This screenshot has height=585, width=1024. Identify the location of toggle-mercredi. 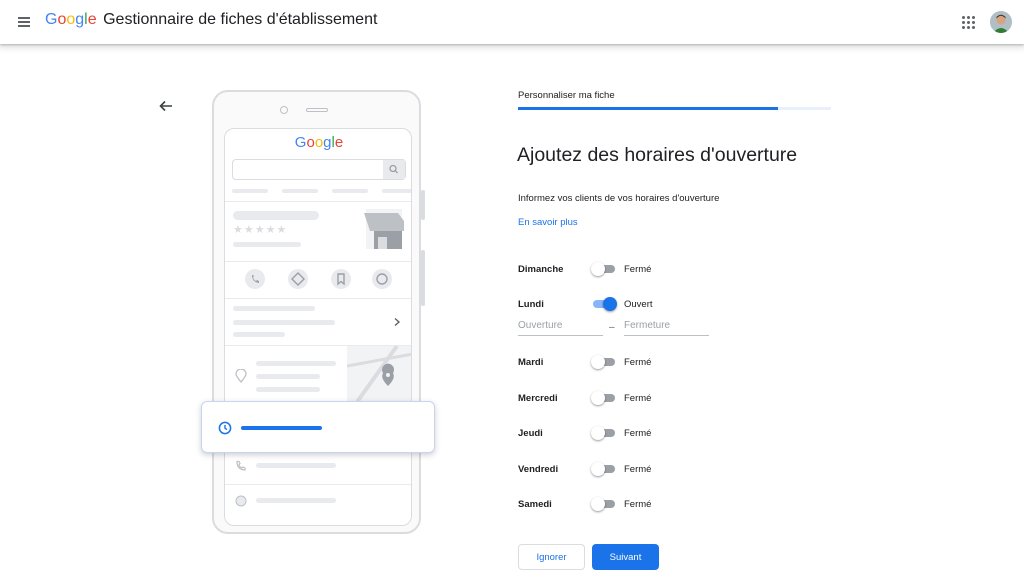
(604, 398).